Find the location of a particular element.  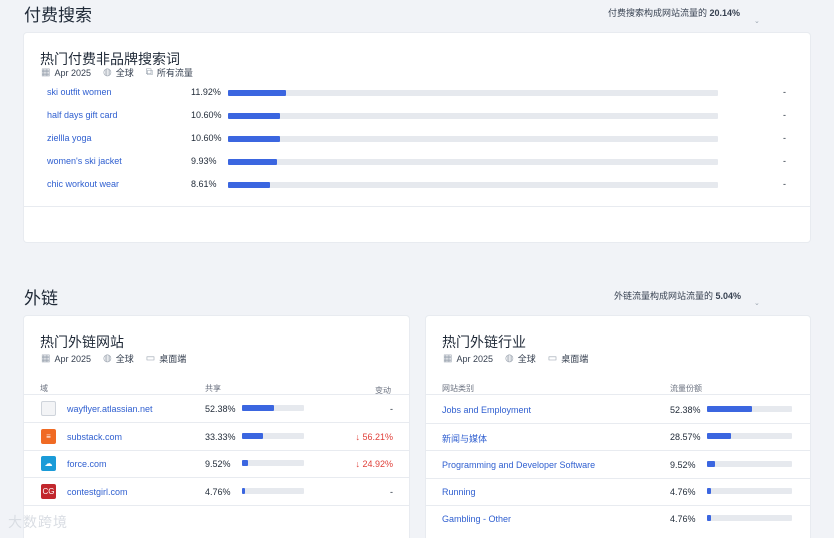

outlinks-share-caret-icon: ⌄ is located at coordinates (757, 303).